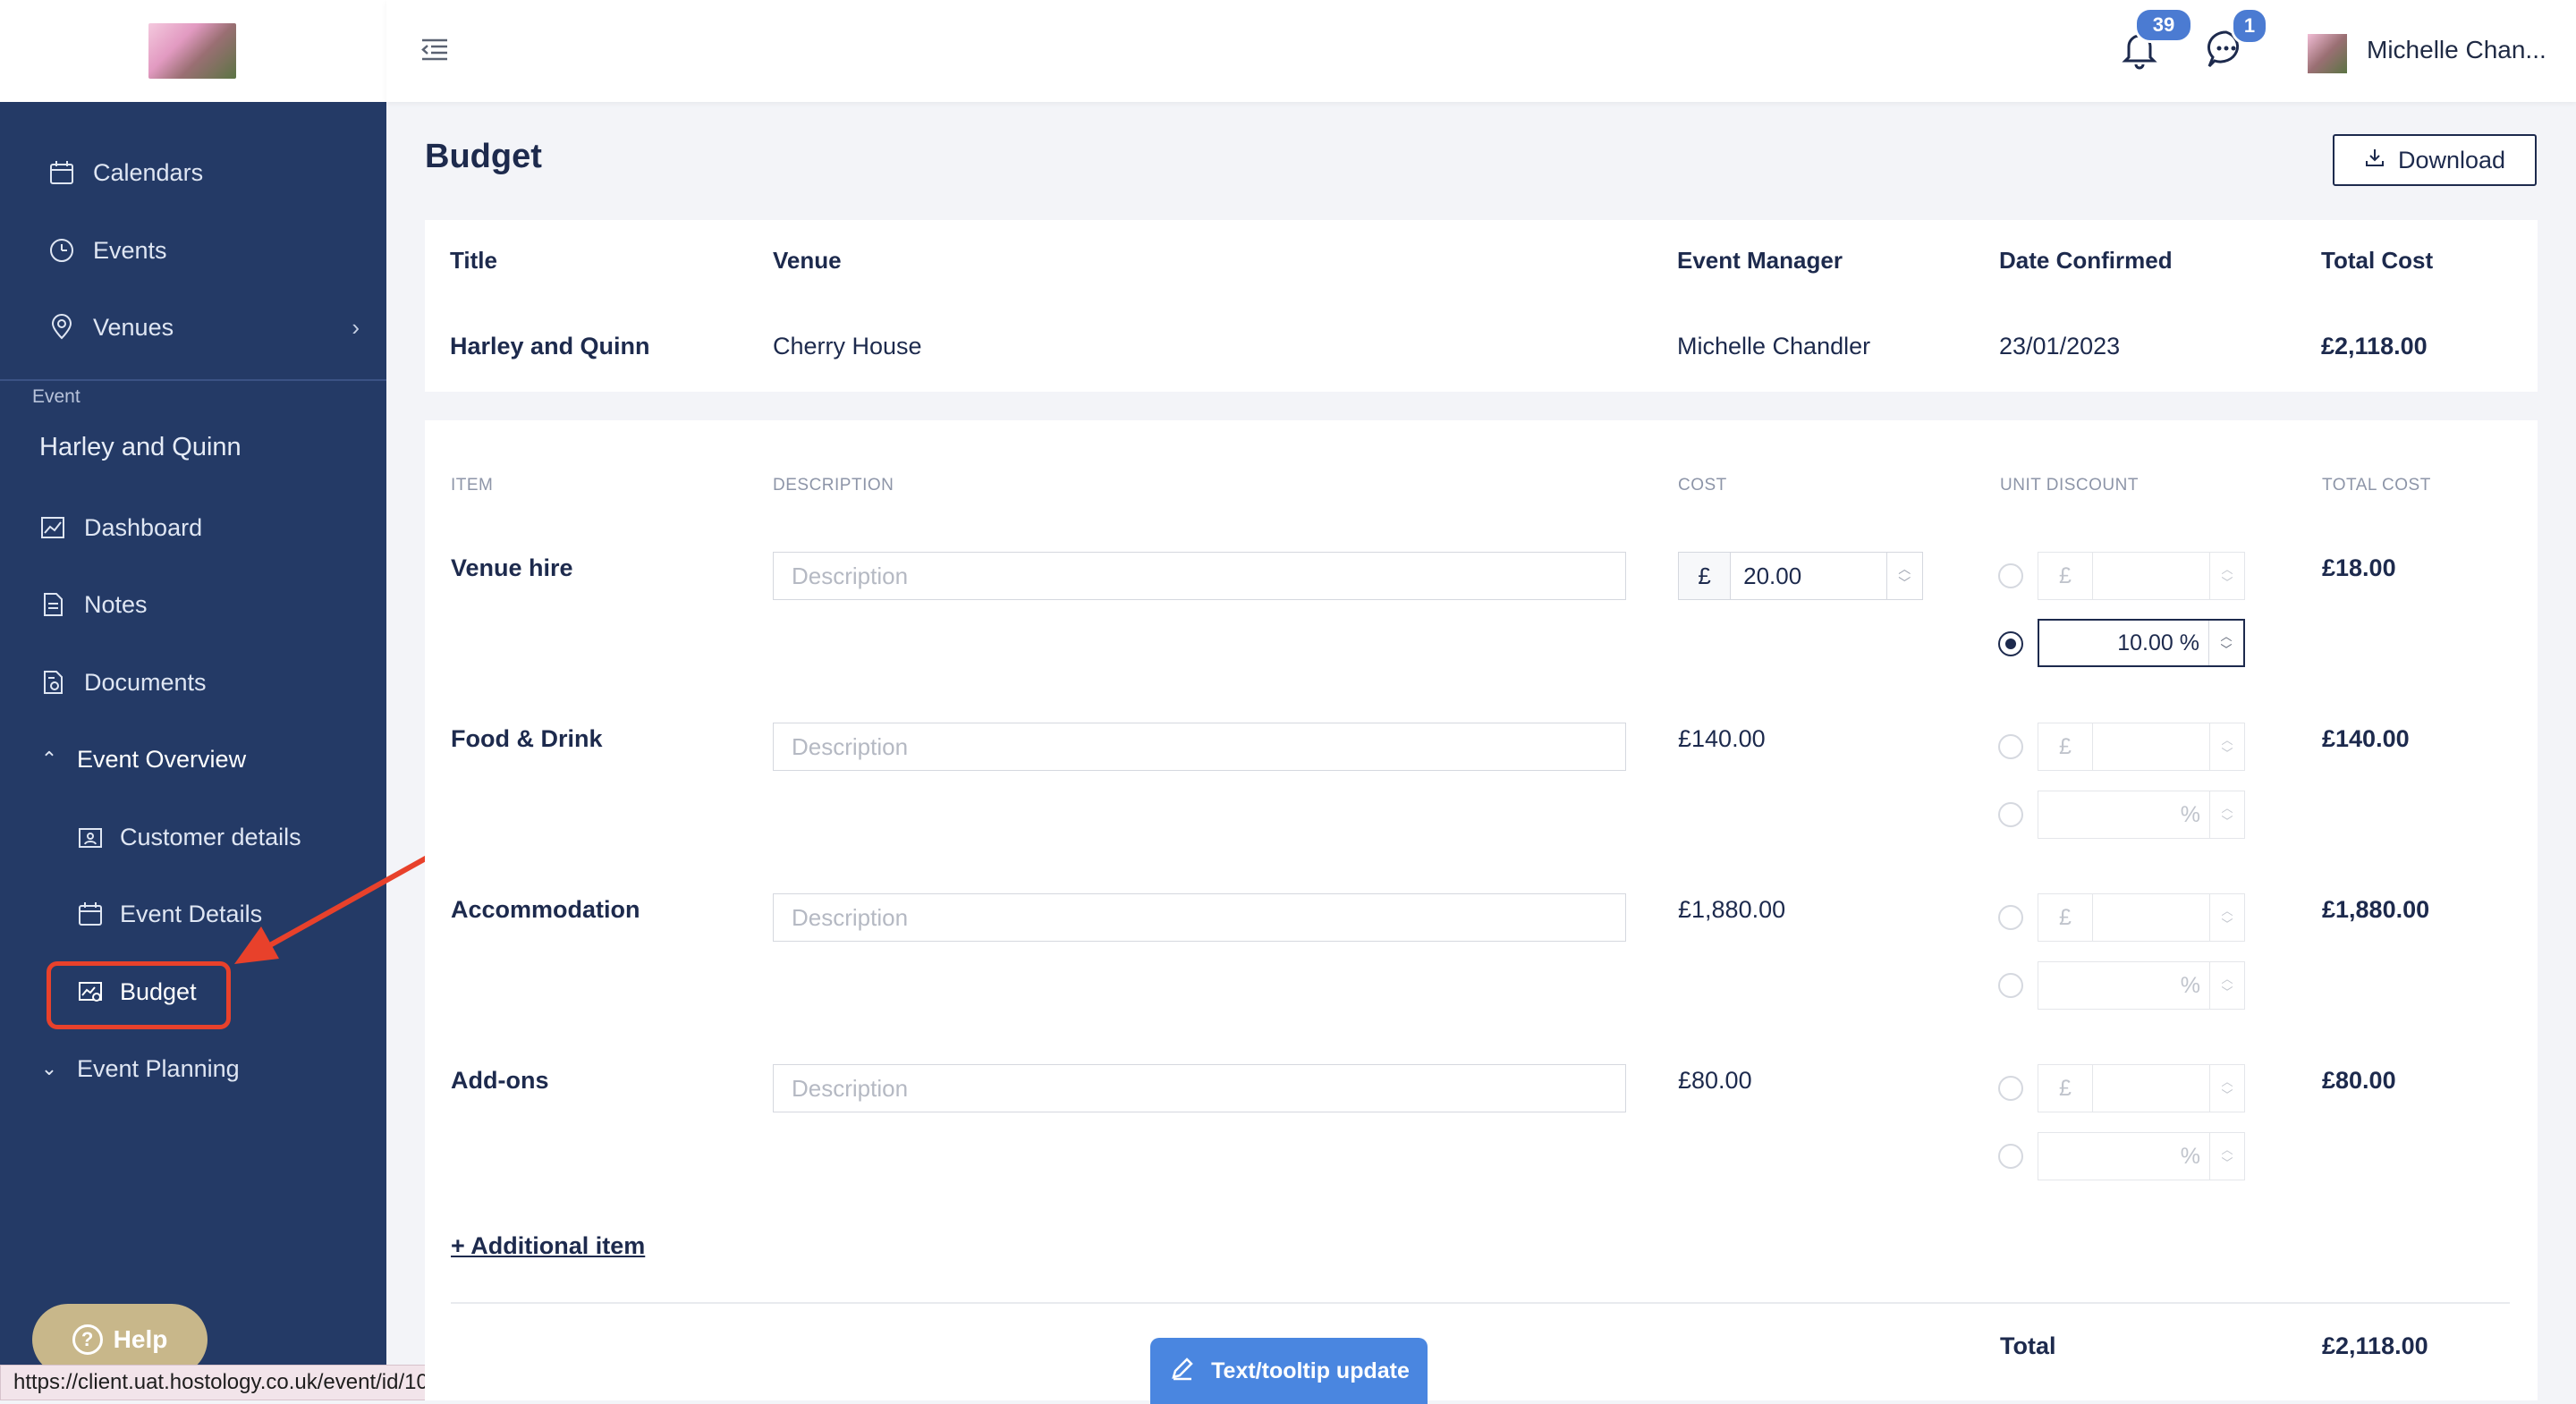 The image size is (2576, 1404). Describe the element at coordinates (2451, 160) in the screenshot. I see `download-label: Download` at that location.